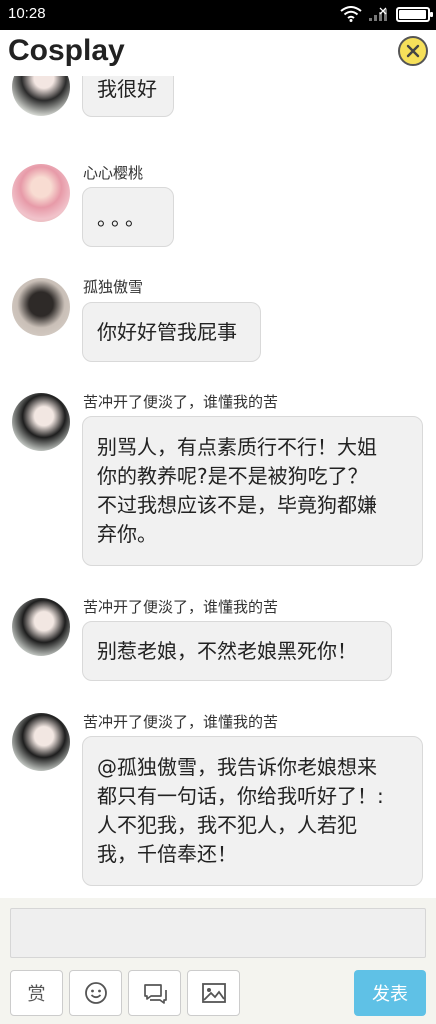  What do you see at coordinates (218, 208) in the screenshot?
I see `list-item: 心心樱桃 。。。` at bounding box center [218, 208].